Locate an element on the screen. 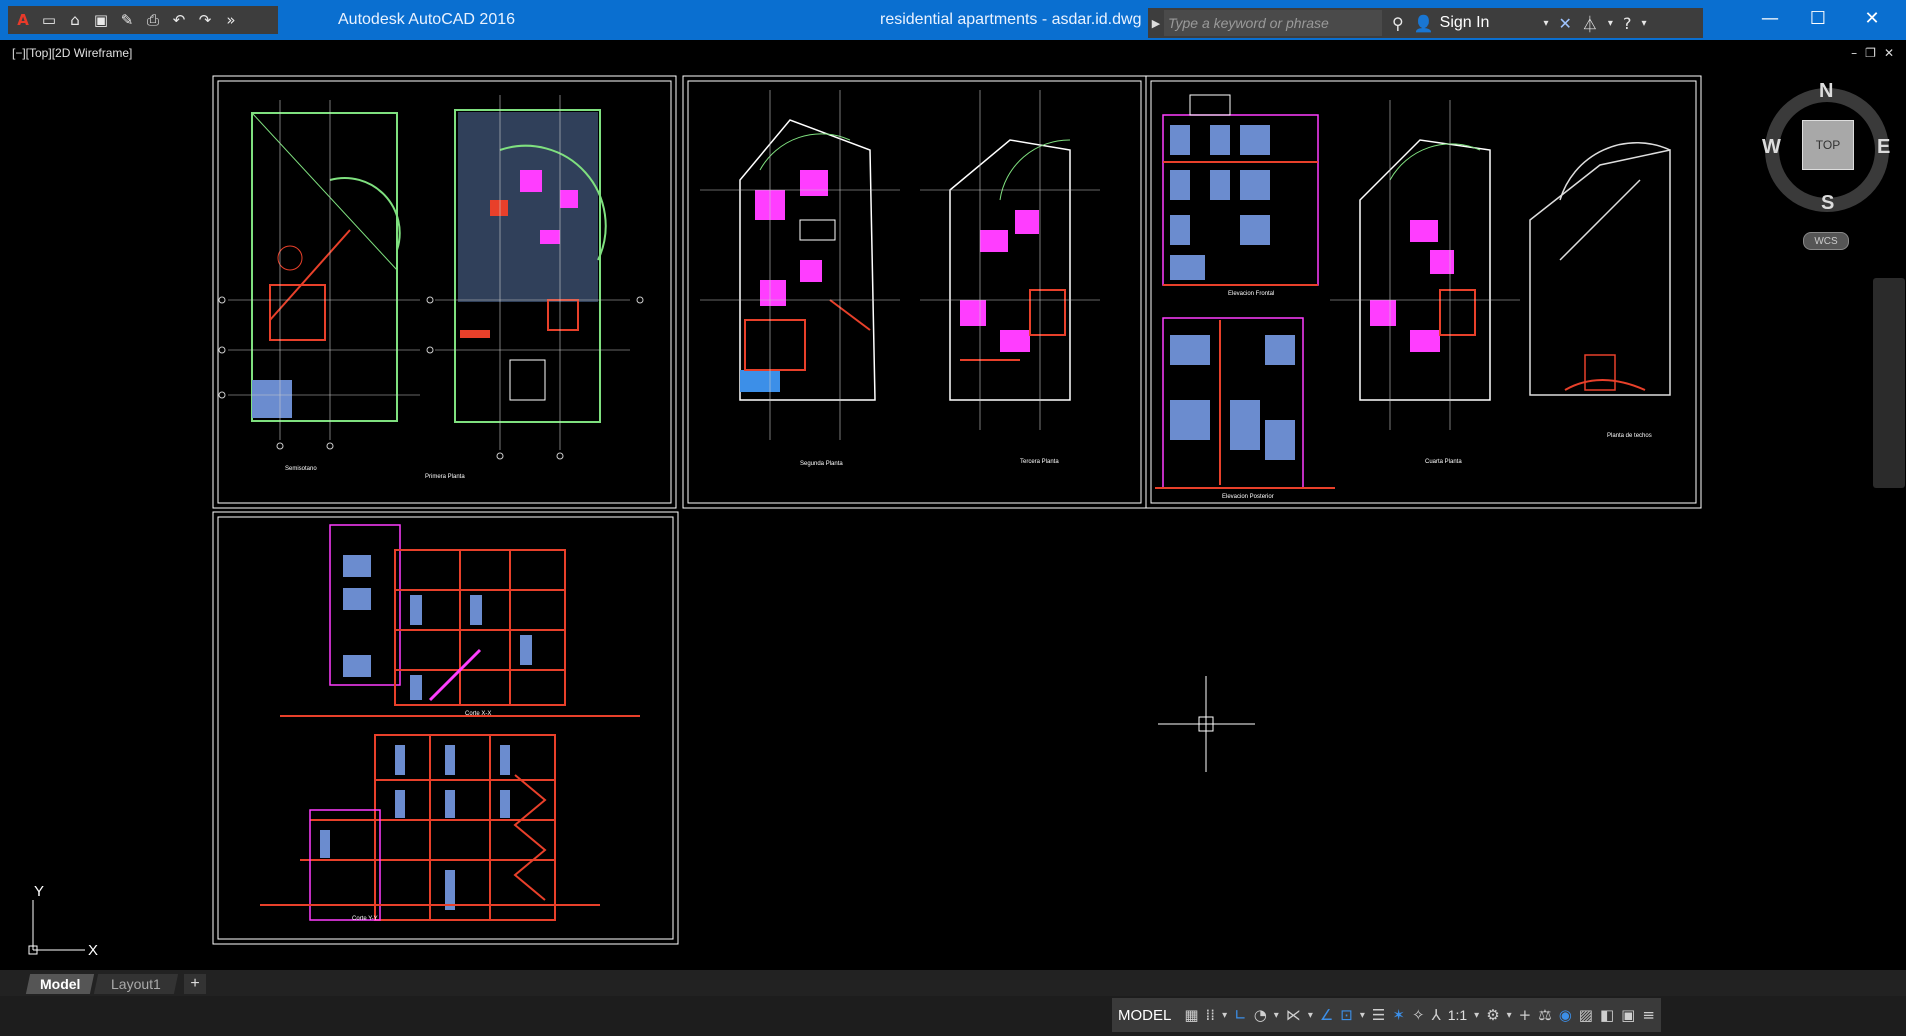 This screenshot has height=1036, width=1906. sheet-2-frame is located at coordinates (914, 292).